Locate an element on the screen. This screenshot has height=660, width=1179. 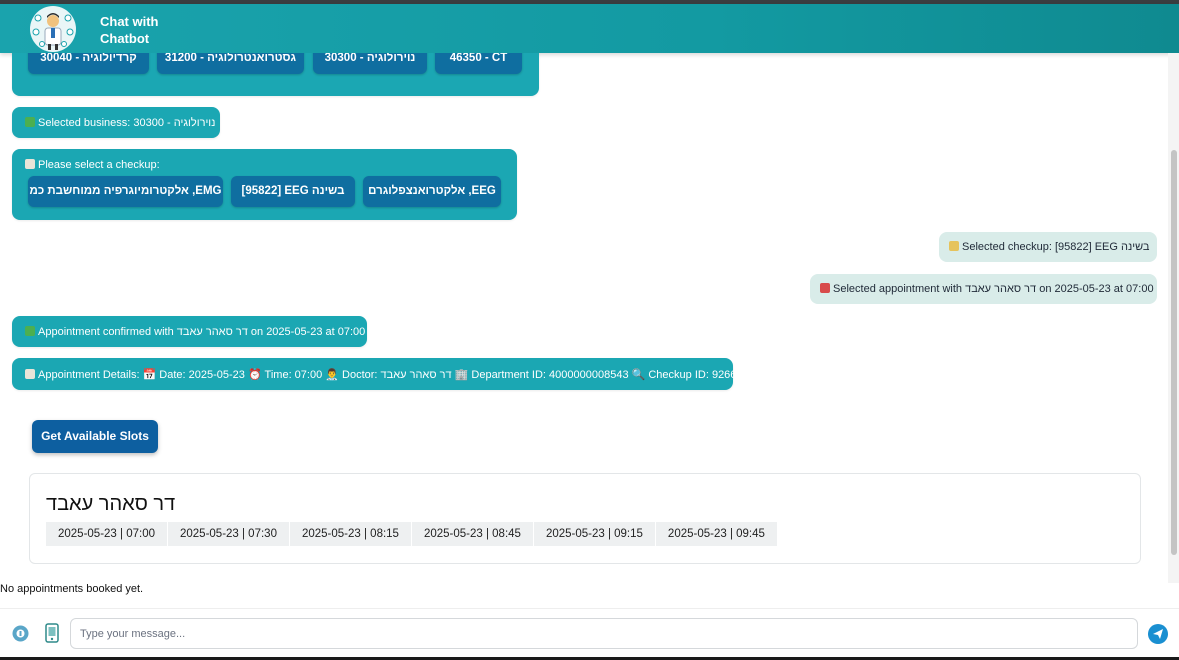
slot-button: 2025-05-23 | 09:45 is located at coordinates (716, 534).